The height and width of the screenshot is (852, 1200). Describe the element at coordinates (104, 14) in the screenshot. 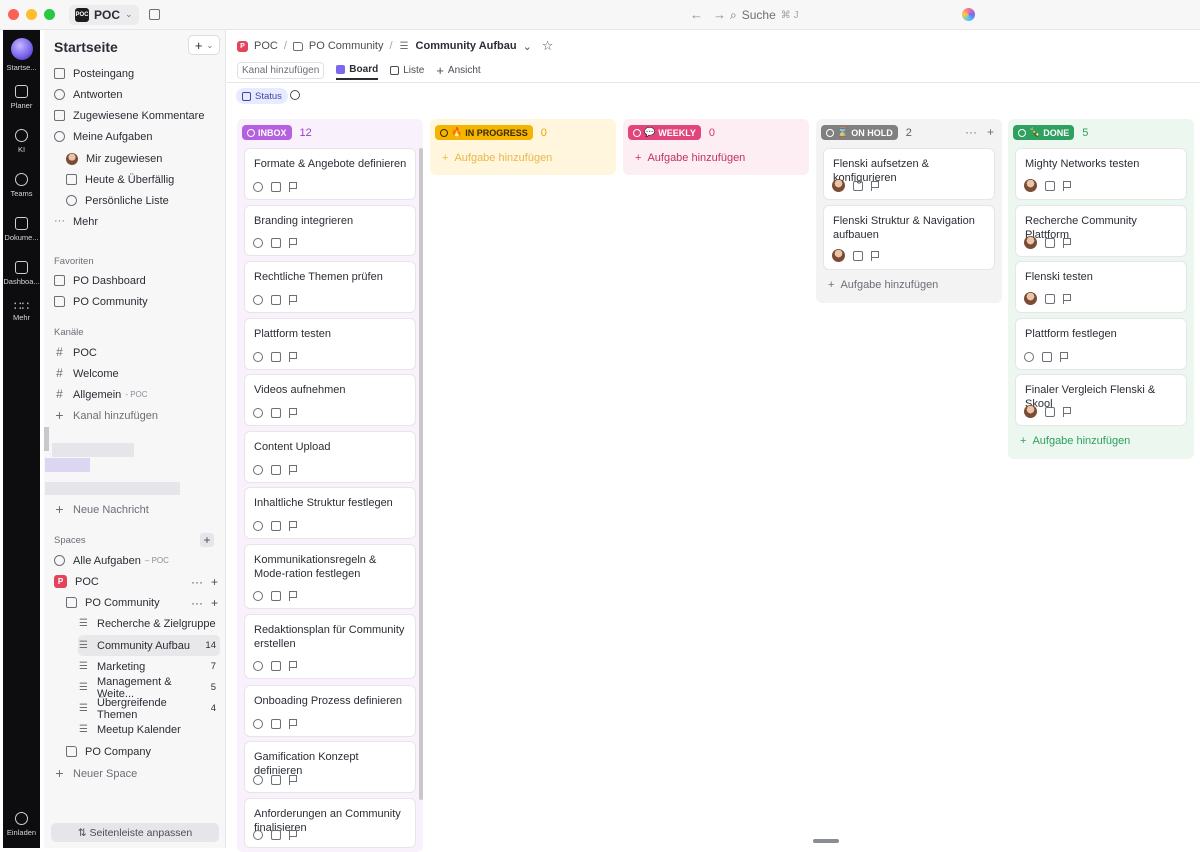

I see `workspace-switcher: POC POC ⌄` at that location.